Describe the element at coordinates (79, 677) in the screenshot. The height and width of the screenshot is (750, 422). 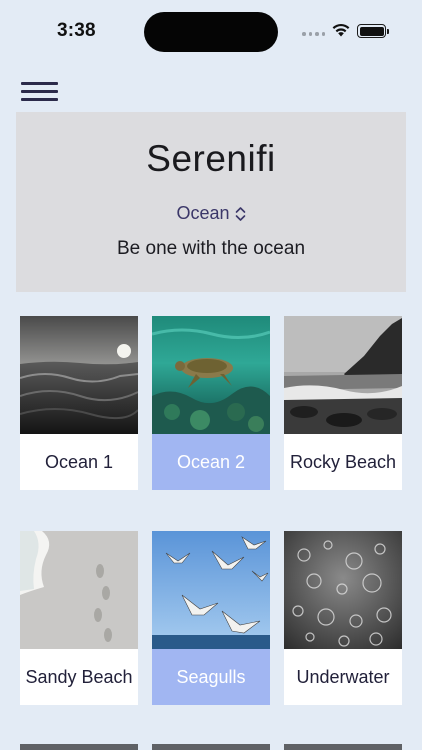
I see `tile-label: Sandy Beach` at that location.